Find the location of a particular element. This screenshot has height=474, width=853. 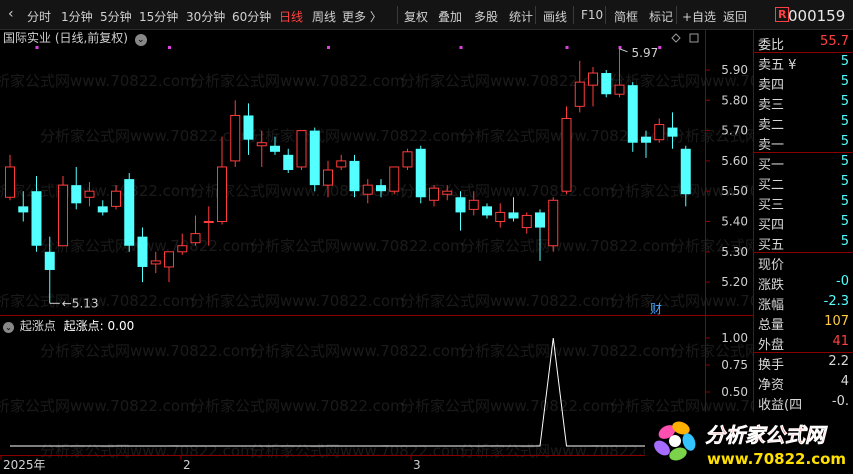

stock-code: 000159 is located at coordinates (816, 16).